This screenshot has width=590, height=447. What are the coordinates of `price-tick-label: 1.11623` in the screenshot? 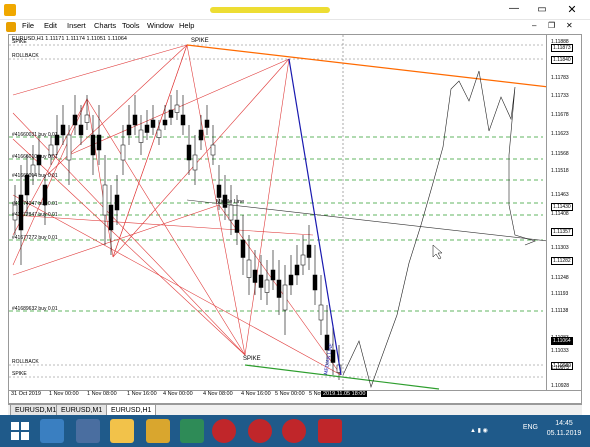 It's located at (560, 134).